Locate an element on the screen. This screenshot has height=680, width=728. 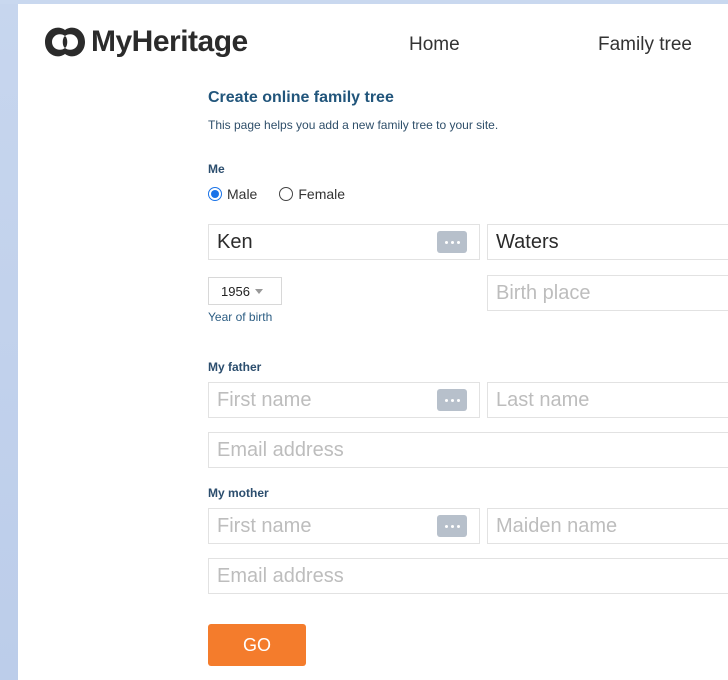
chevron-down-icon is located at coordinates (258, 291).